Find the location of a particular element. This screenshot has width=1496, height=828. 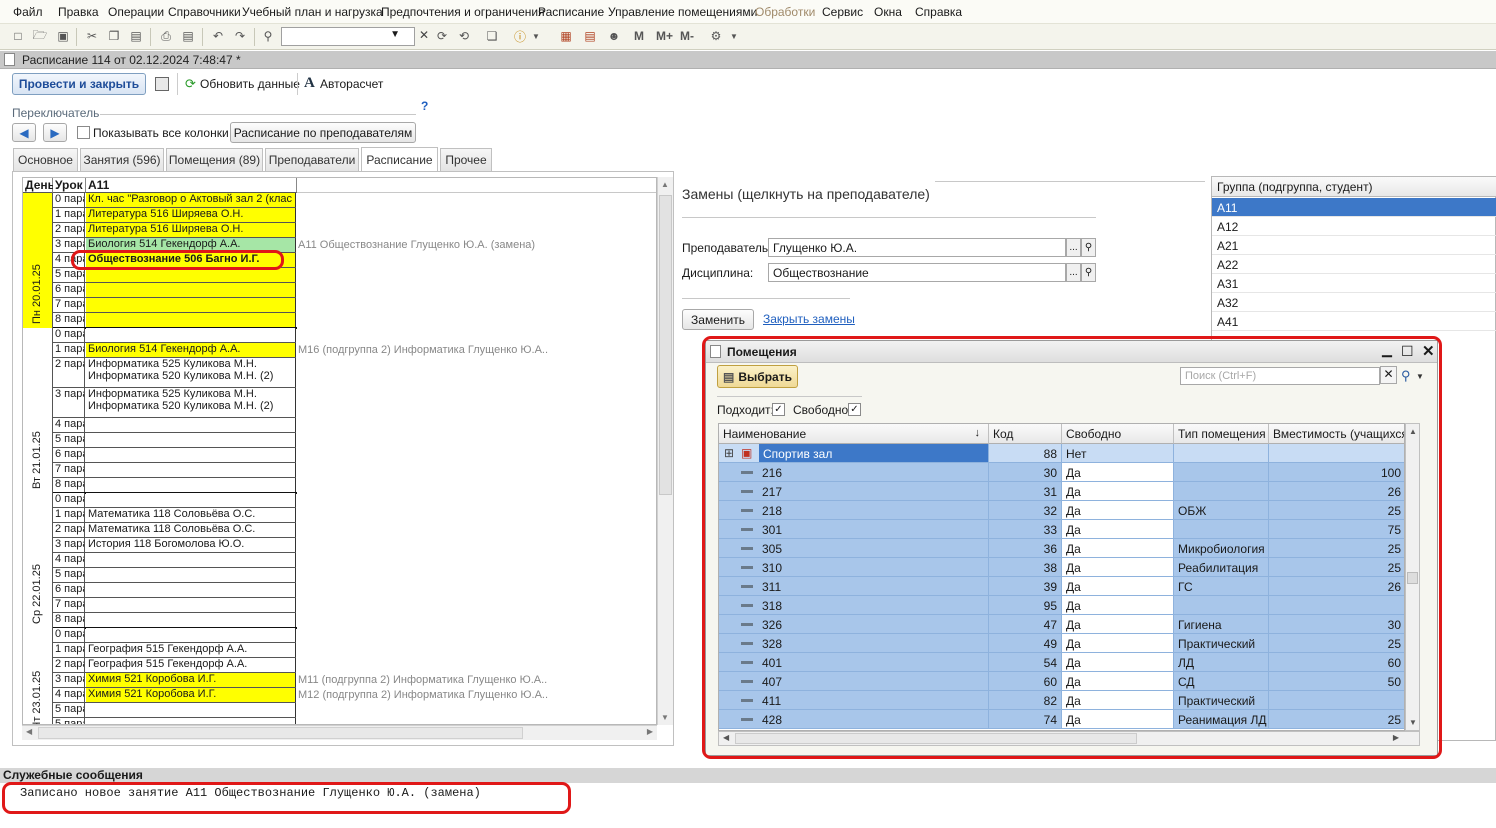

tab-rooms: Помещения (89) is located at coordinates (214, 159).